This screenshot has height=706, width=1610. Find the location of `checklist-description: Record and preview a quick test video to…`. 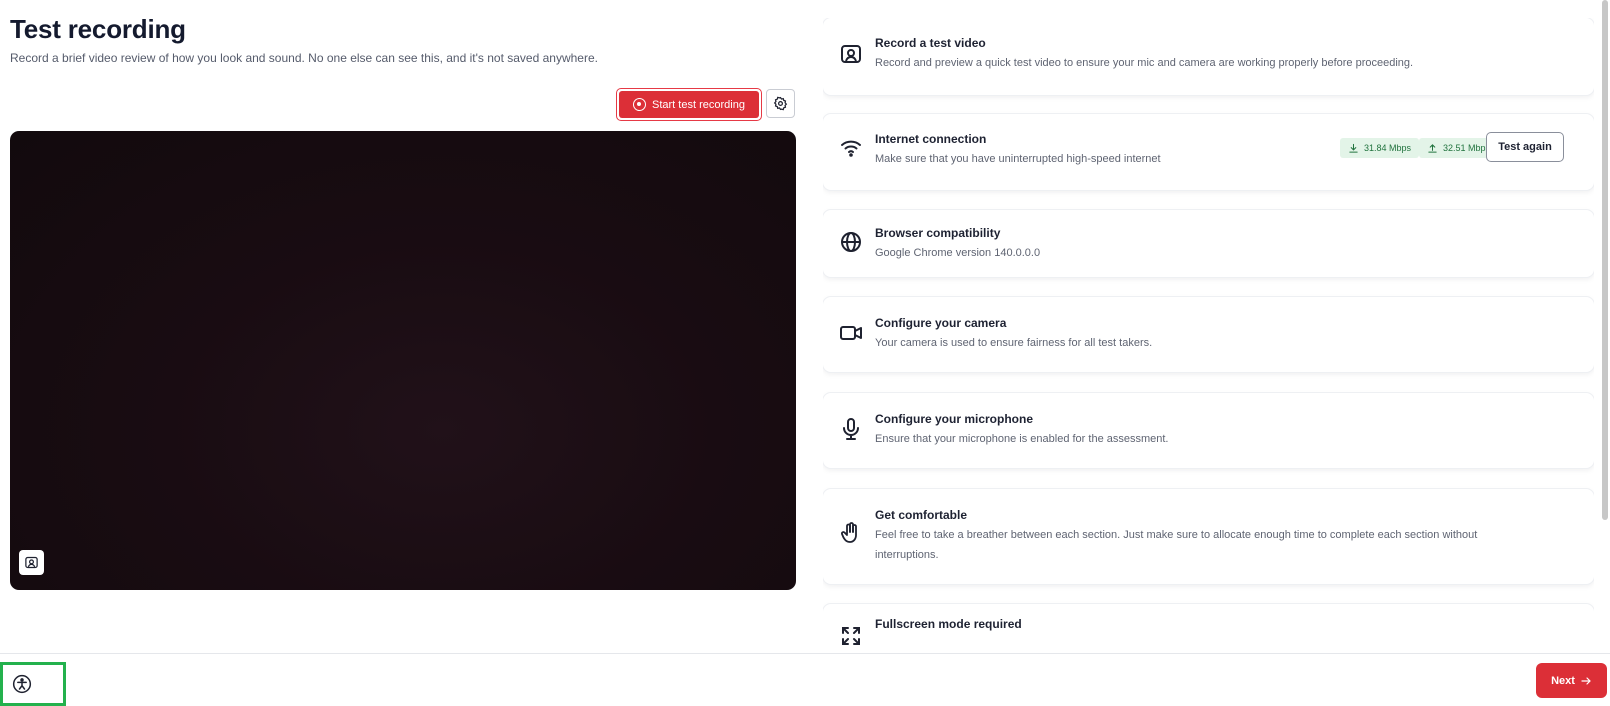

checklist-description: Record and preview a quick test video to… is located at coordinates (1144, 63).